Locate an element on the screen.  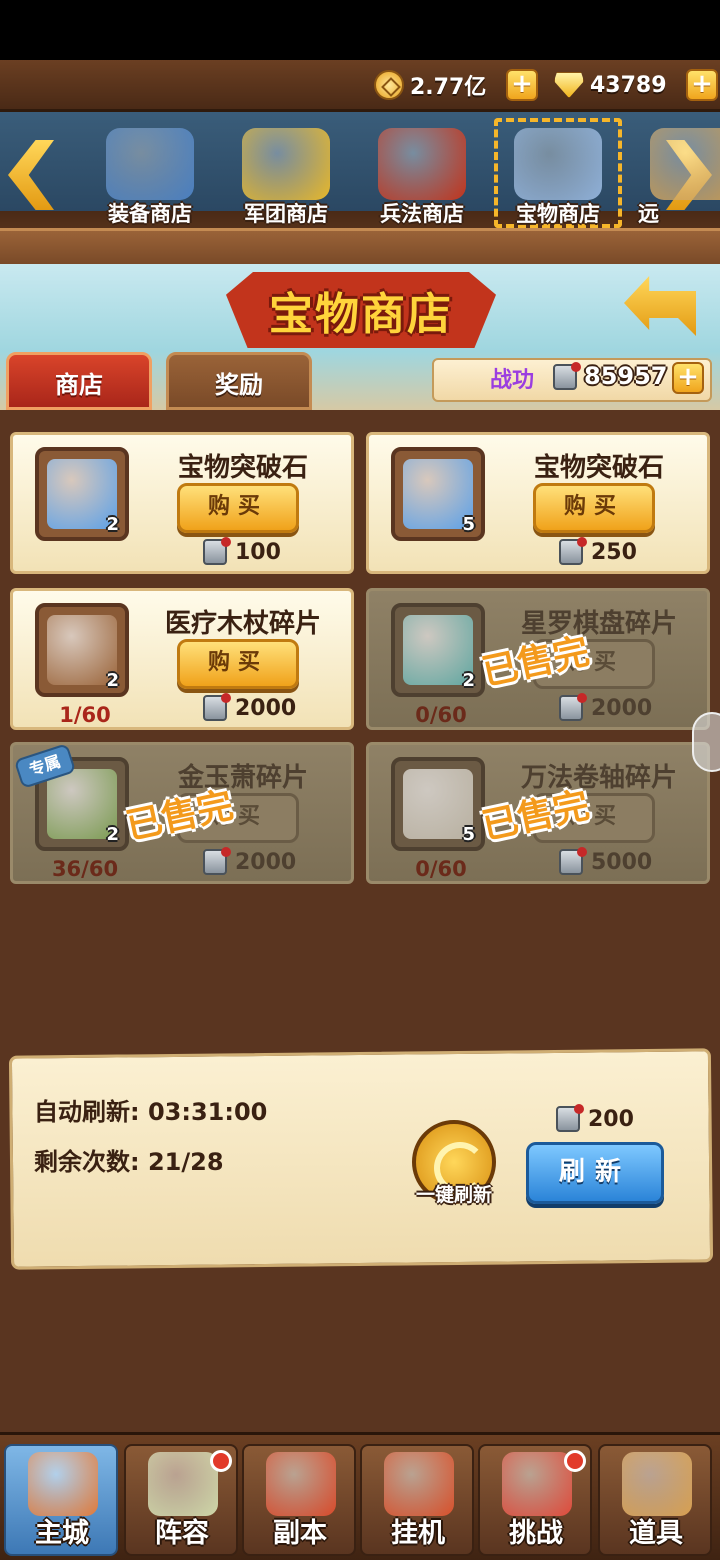
item-price: 100 is located at coordinates (242, 551).